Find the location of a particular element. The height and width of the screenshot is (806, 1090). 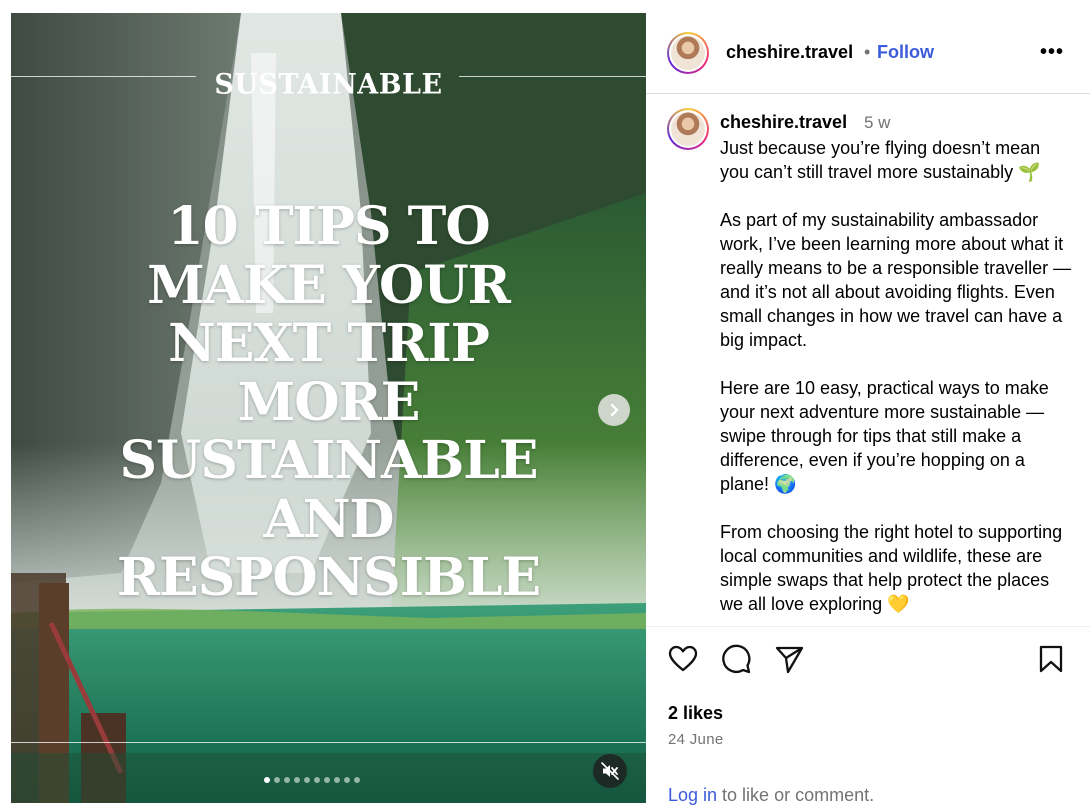

bookmark-icon is located at coordinates (1051, 659).